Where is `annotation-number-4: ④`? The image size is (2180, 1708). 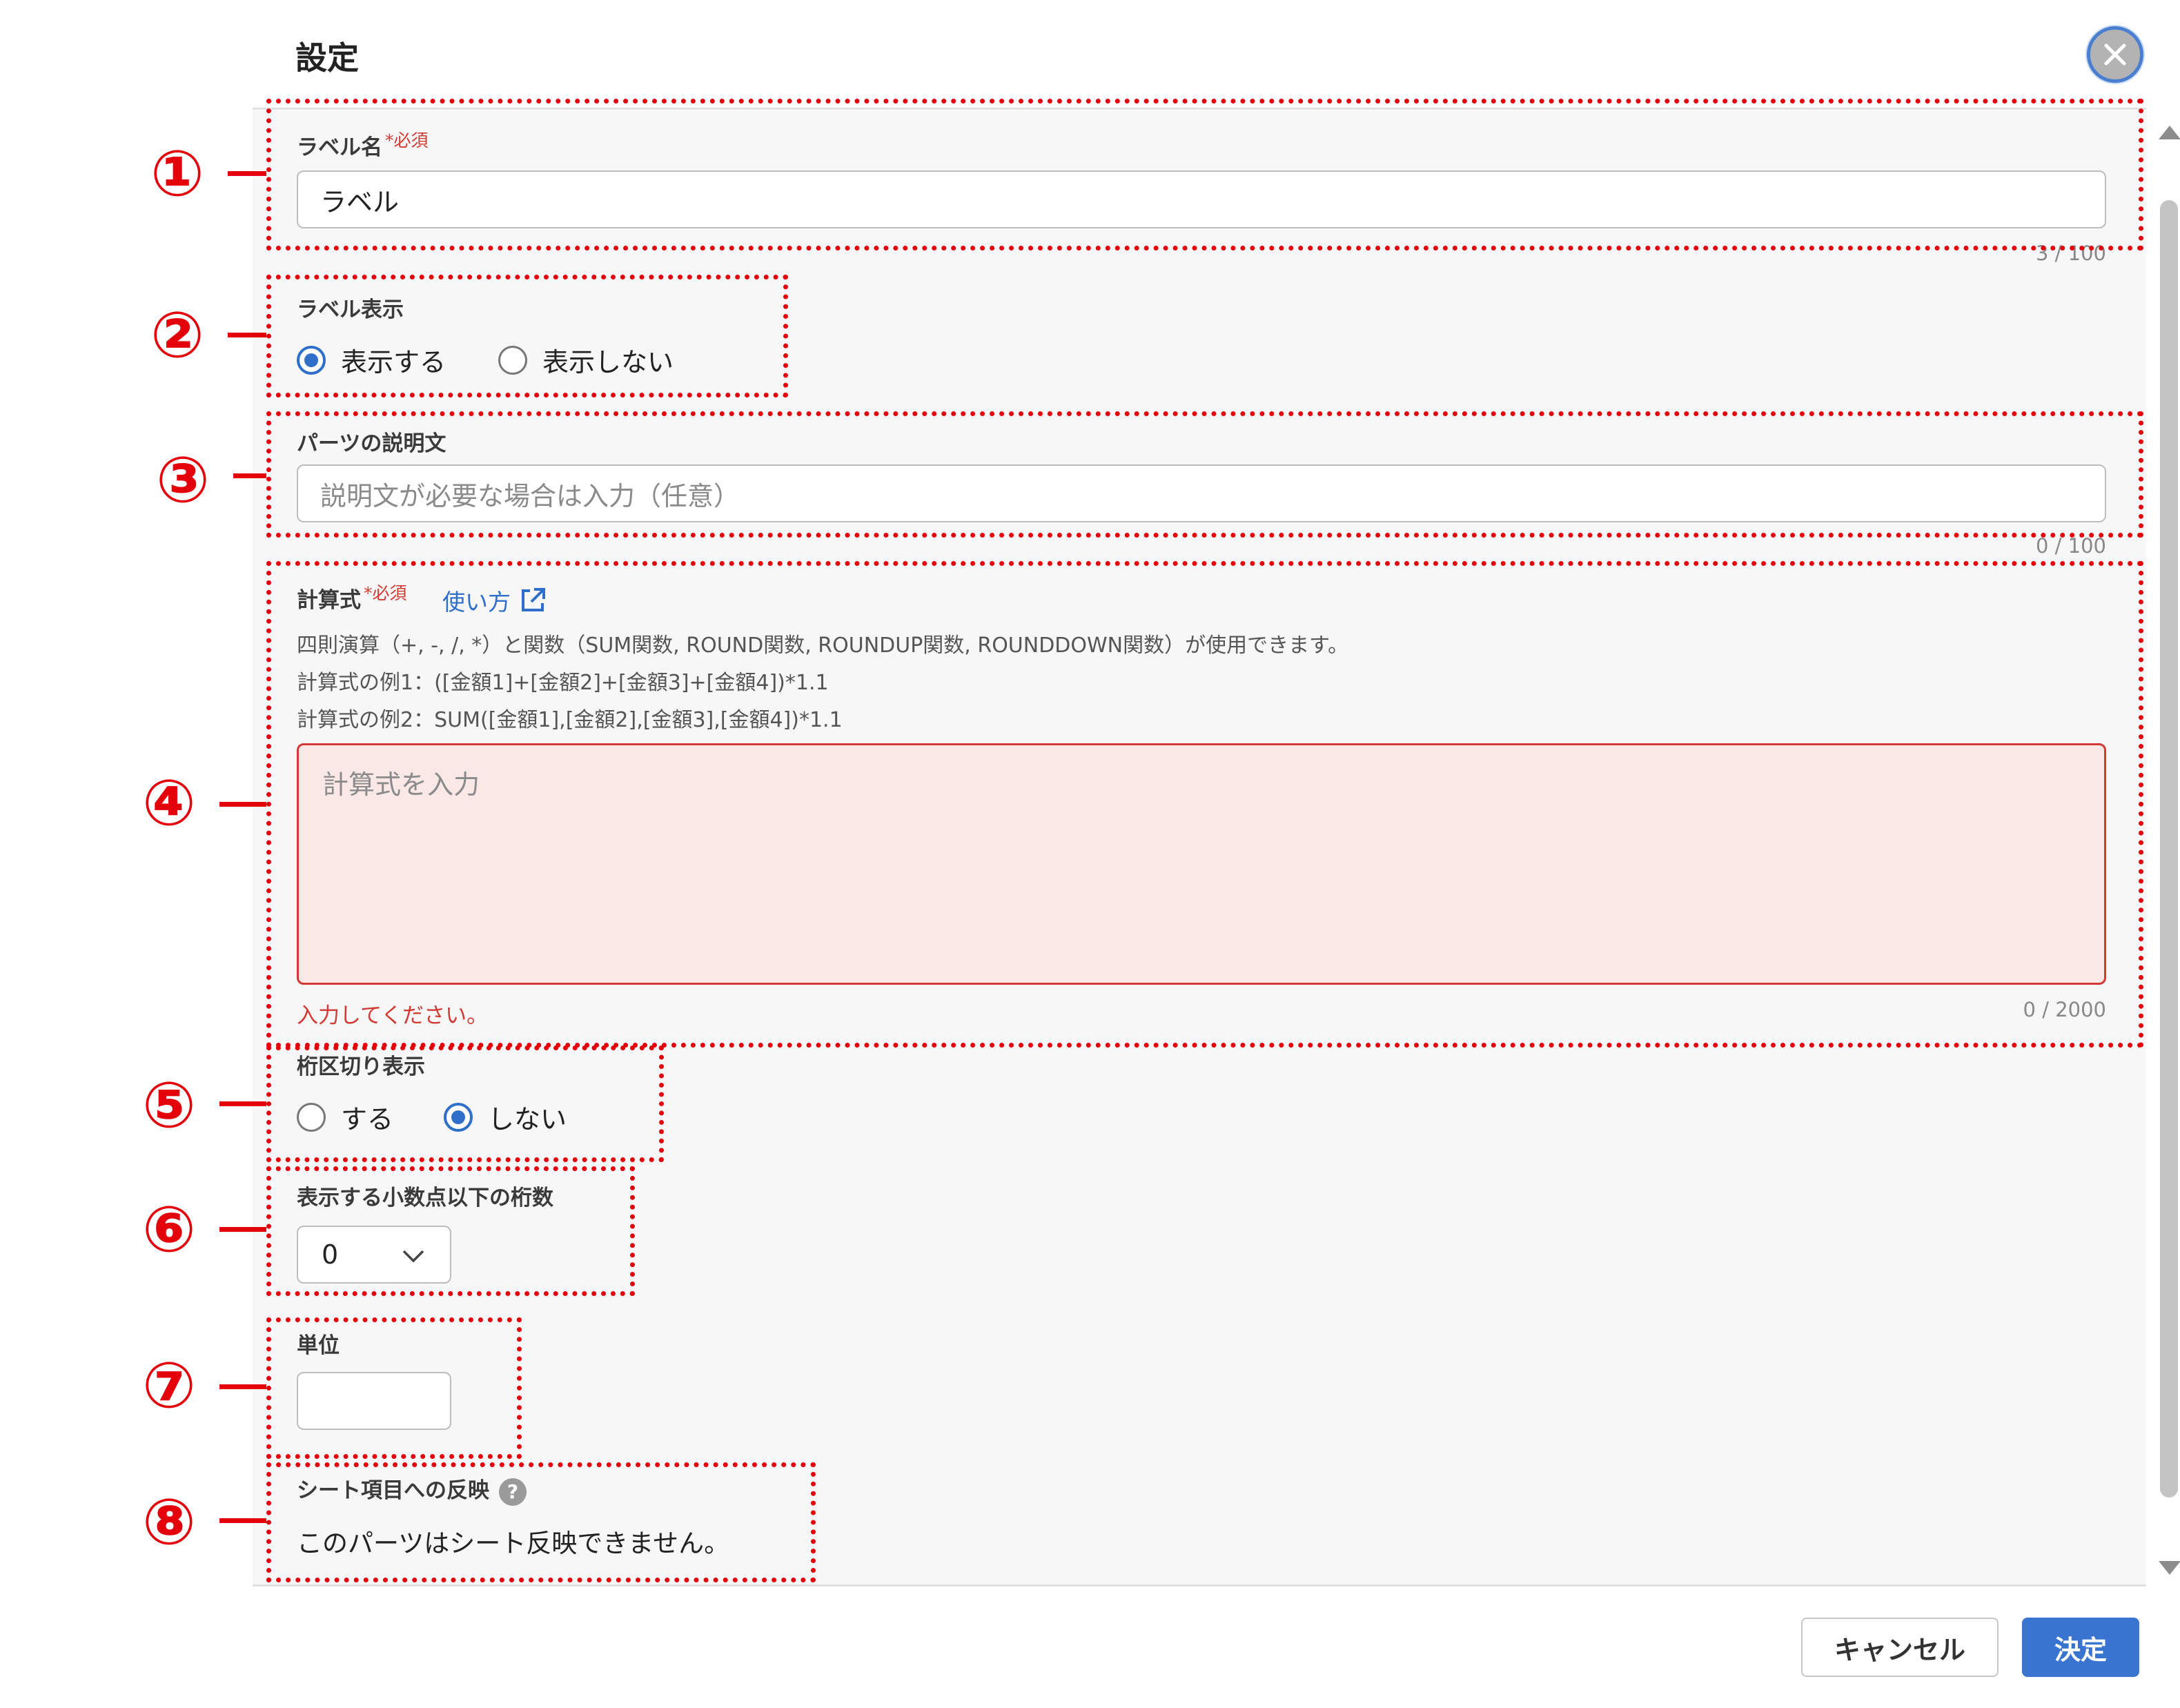
annotation-number-4: ④ is located at coordinates (169, 803).